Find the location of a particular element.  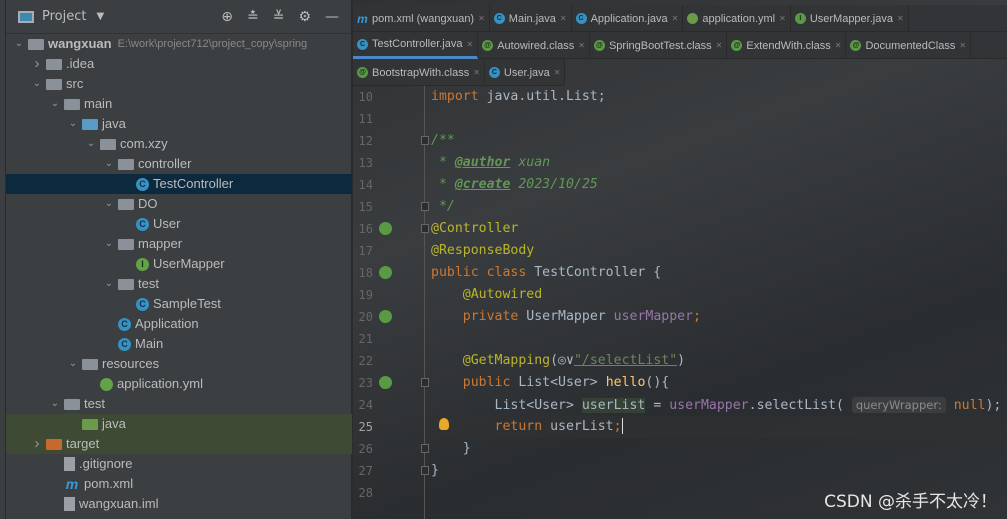

editor-tab: @ BootstrapWith.class ✕ is located at coordinates (419, 72).